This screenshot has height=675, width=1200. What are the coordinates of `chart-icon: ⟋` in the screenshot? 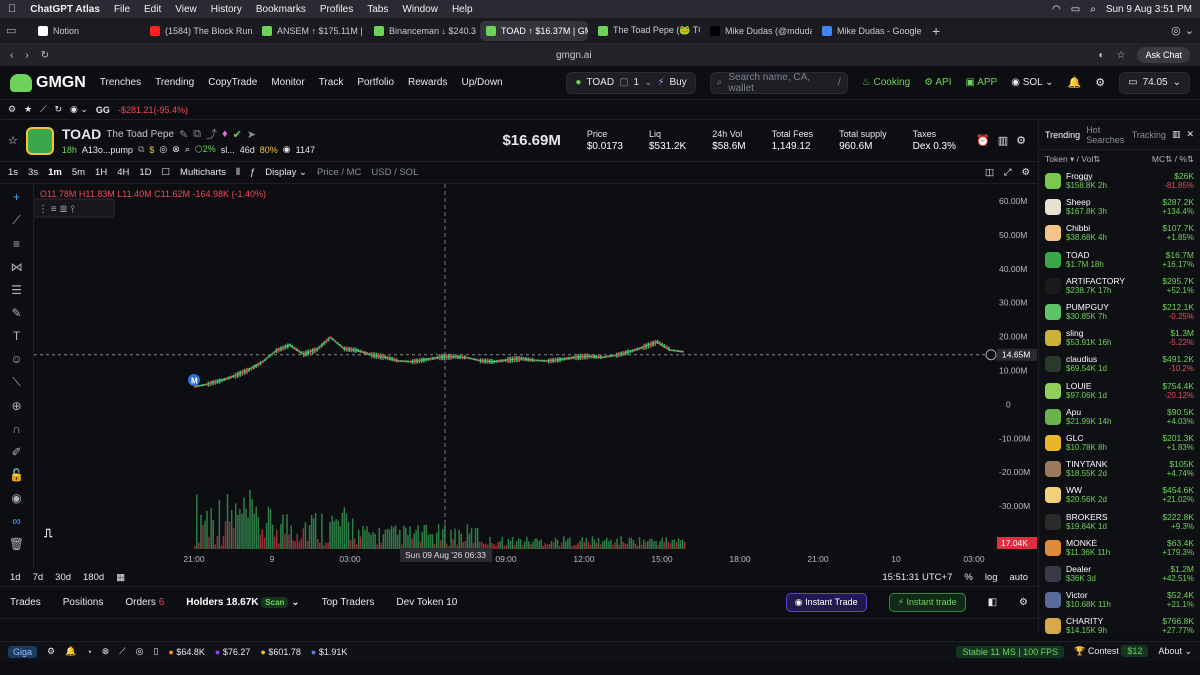 It's located at (43, 109).